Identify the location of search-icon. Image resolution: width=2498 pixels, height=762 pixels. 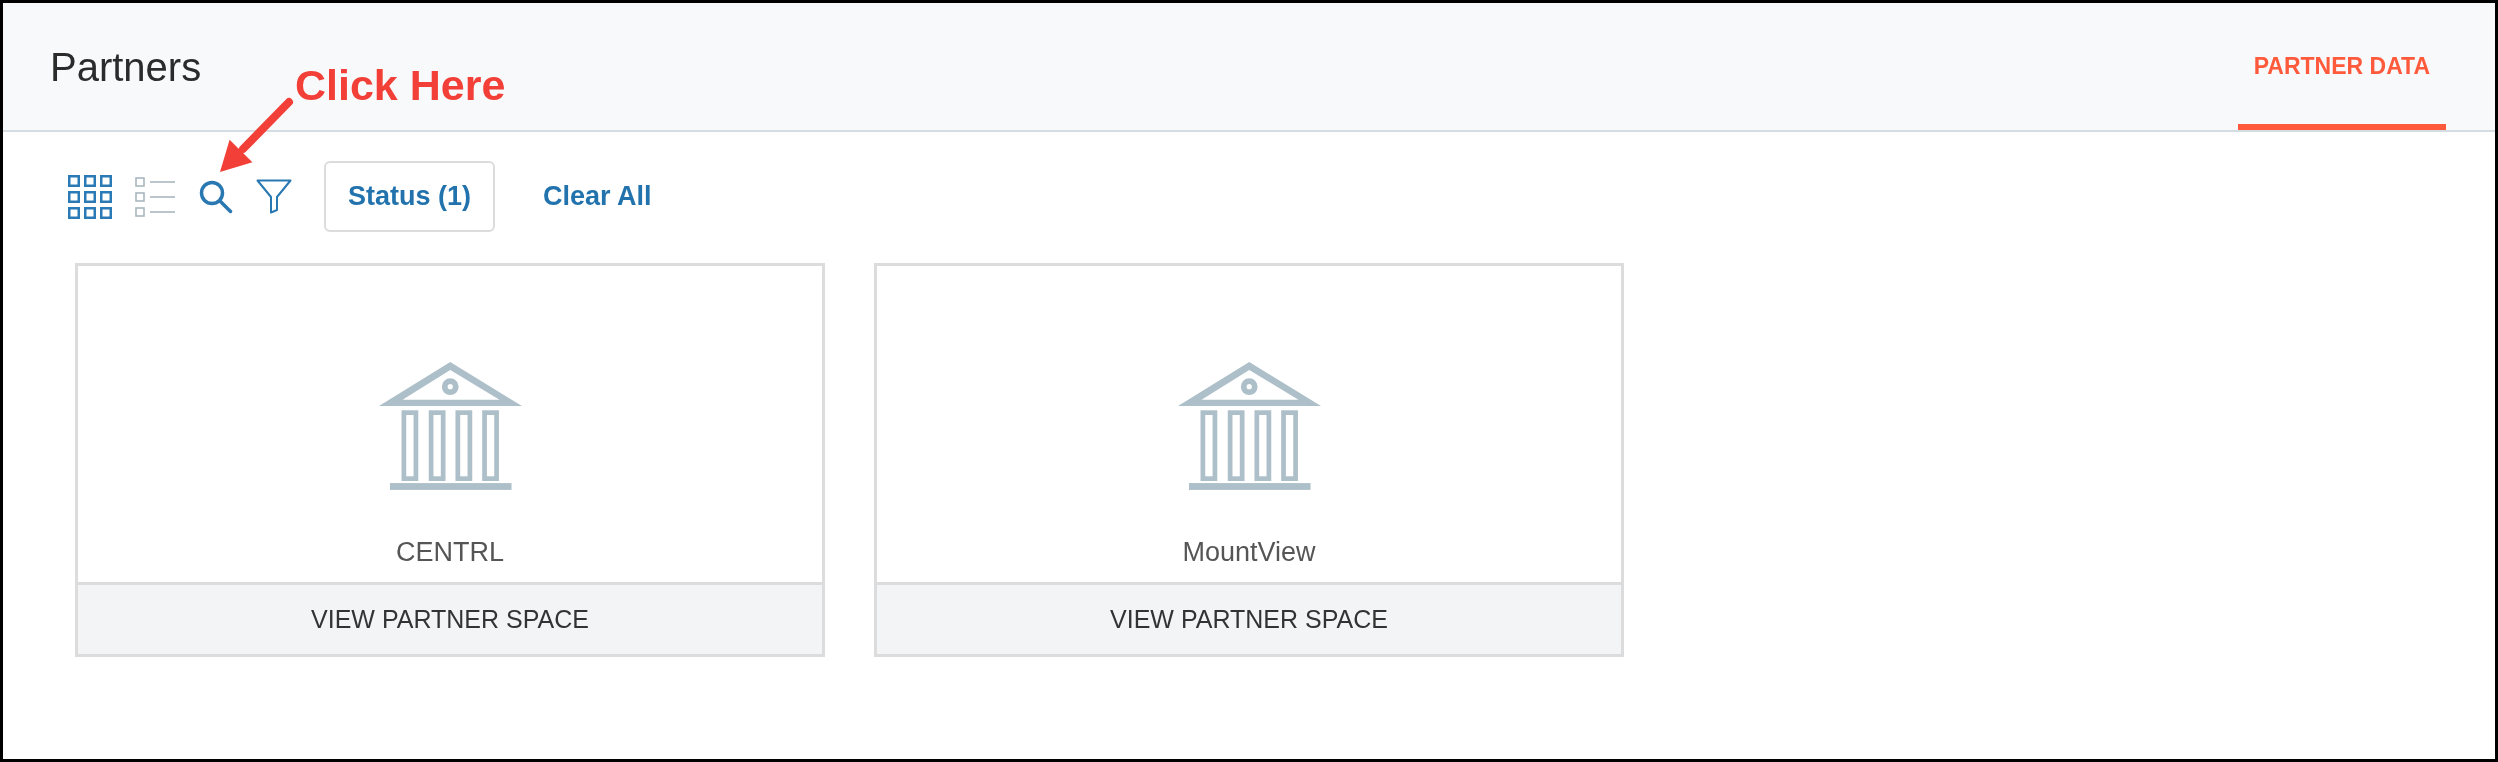
(215, 196).